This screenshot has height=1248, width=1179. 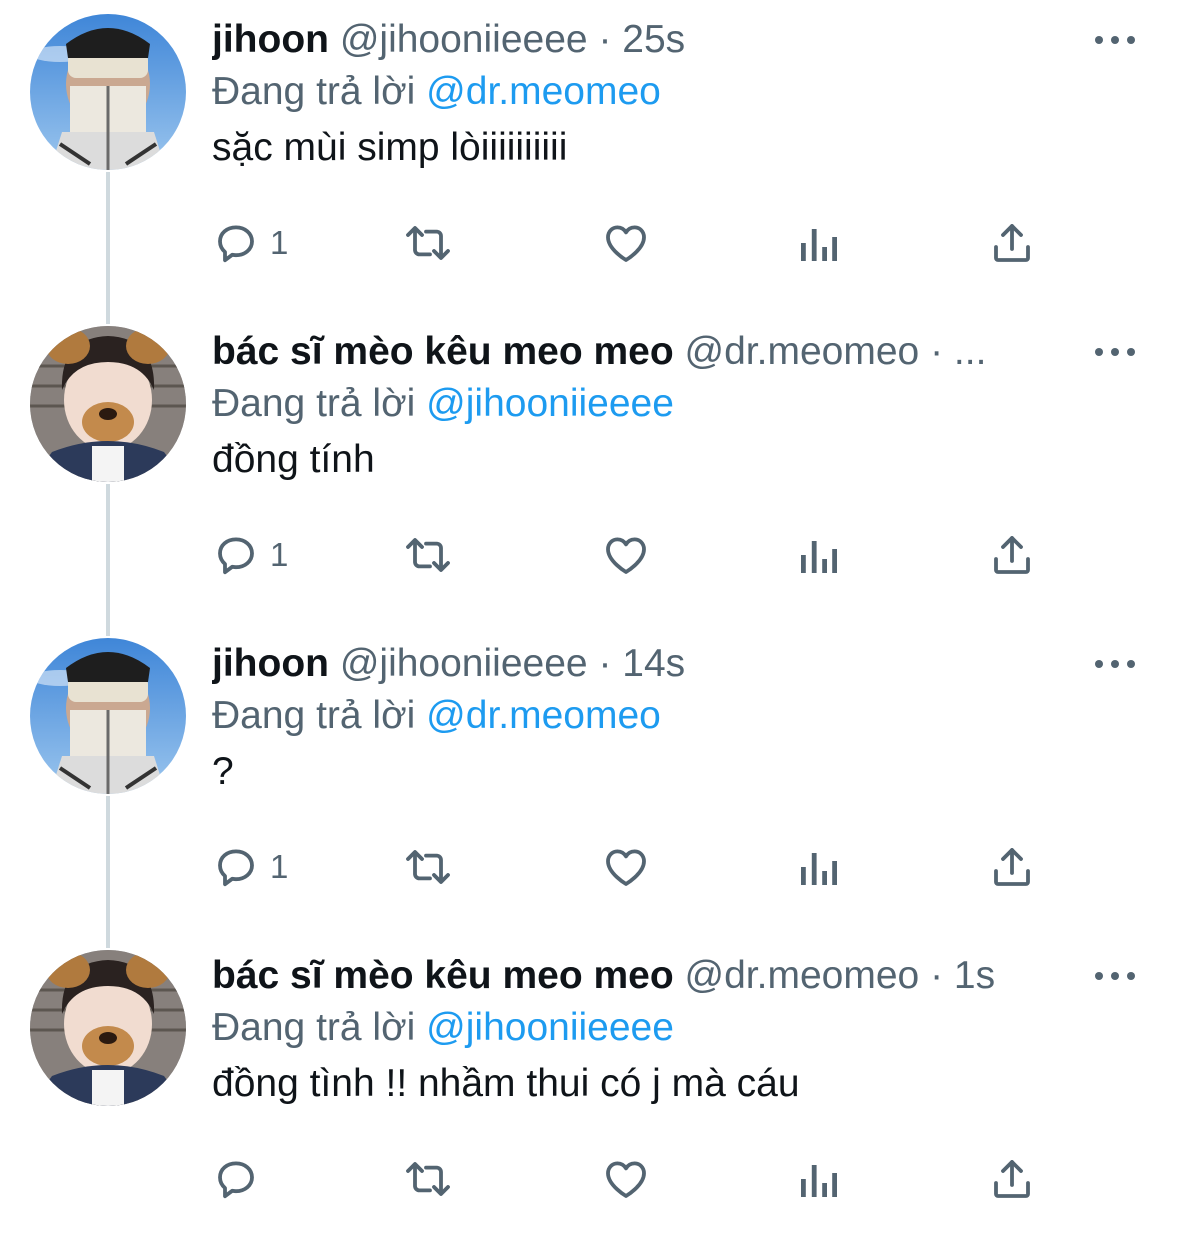 I want to click on tweet-header: jihoon @jihooniieeee · 25s, so click(x=645, y=40).